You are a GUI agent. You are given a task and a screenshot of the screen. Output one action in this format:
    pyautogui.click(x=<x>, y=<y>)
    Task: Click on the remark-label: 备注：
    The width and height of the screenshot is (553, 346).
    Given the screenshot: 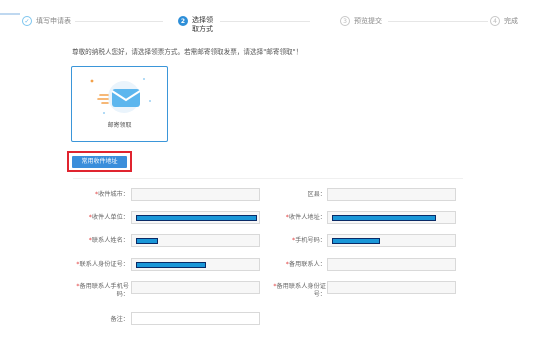 What is the action you would take?
    pyautogui.click(x=119, y=319)
    